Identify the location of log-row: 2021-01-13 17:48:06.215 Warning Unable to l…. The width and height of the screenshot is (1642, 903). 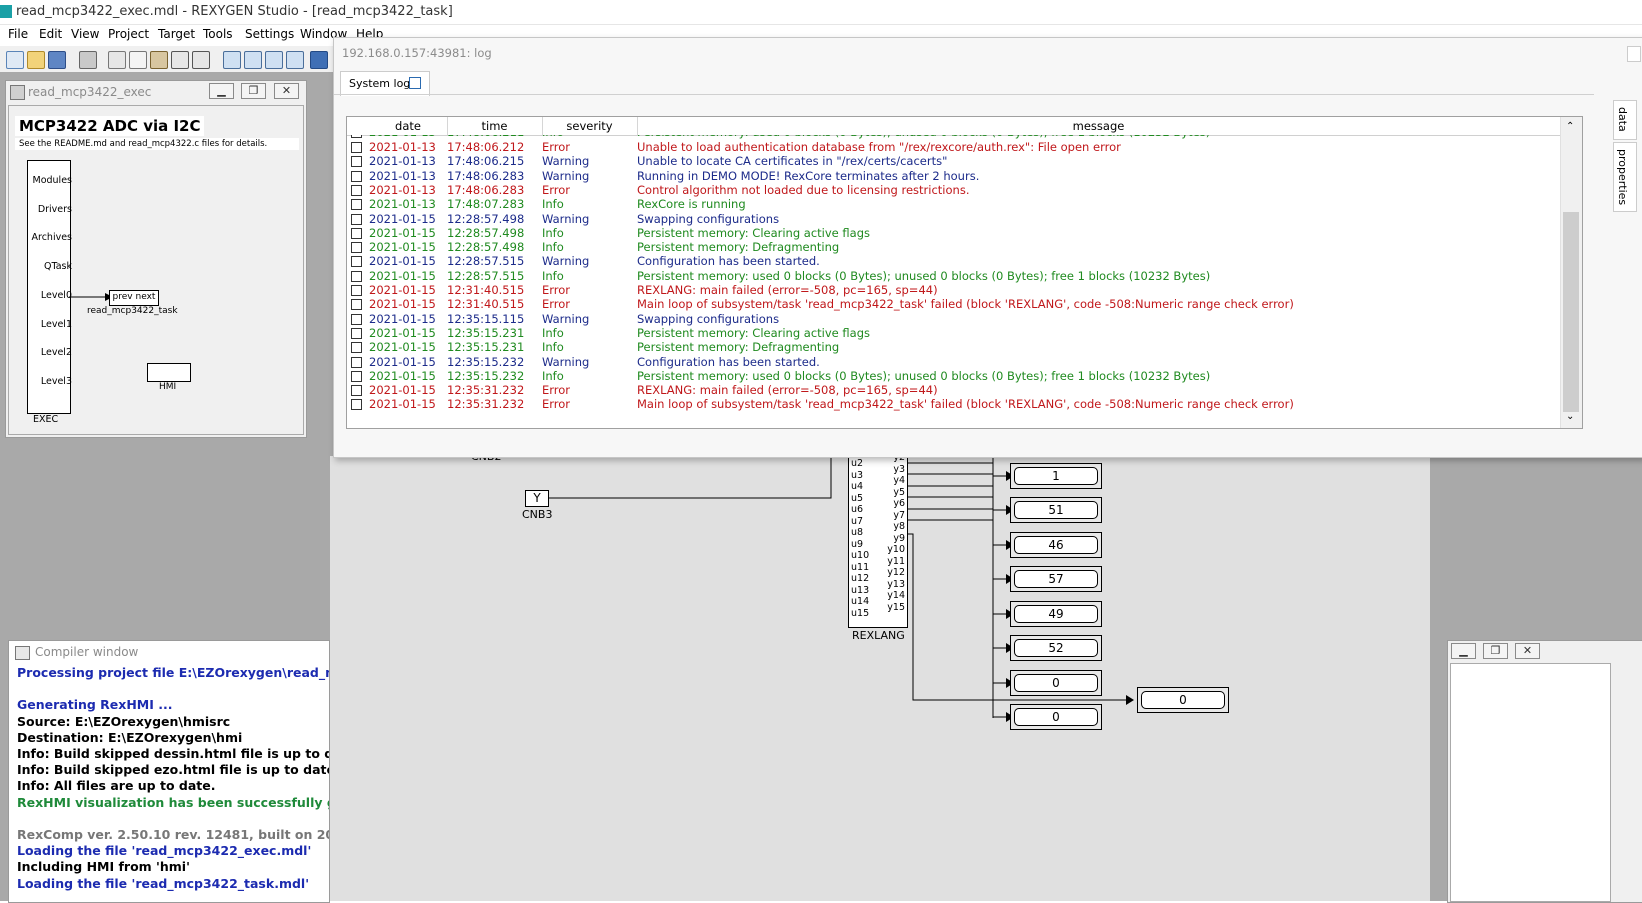
(953, 161).